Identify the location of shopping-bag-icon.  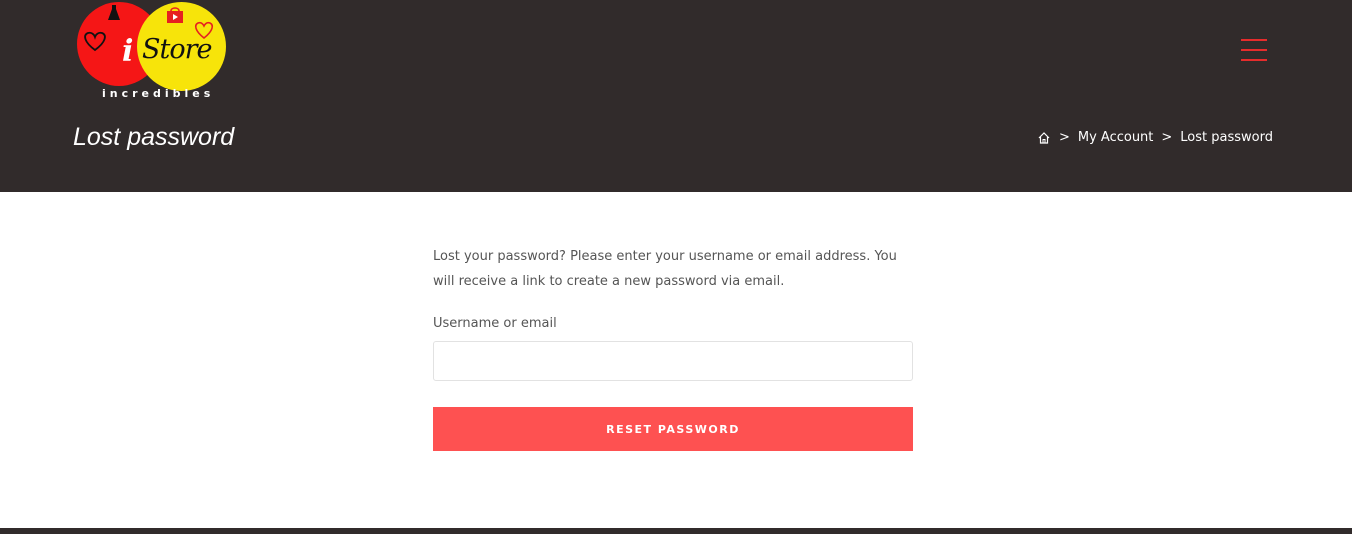
(175, 15).